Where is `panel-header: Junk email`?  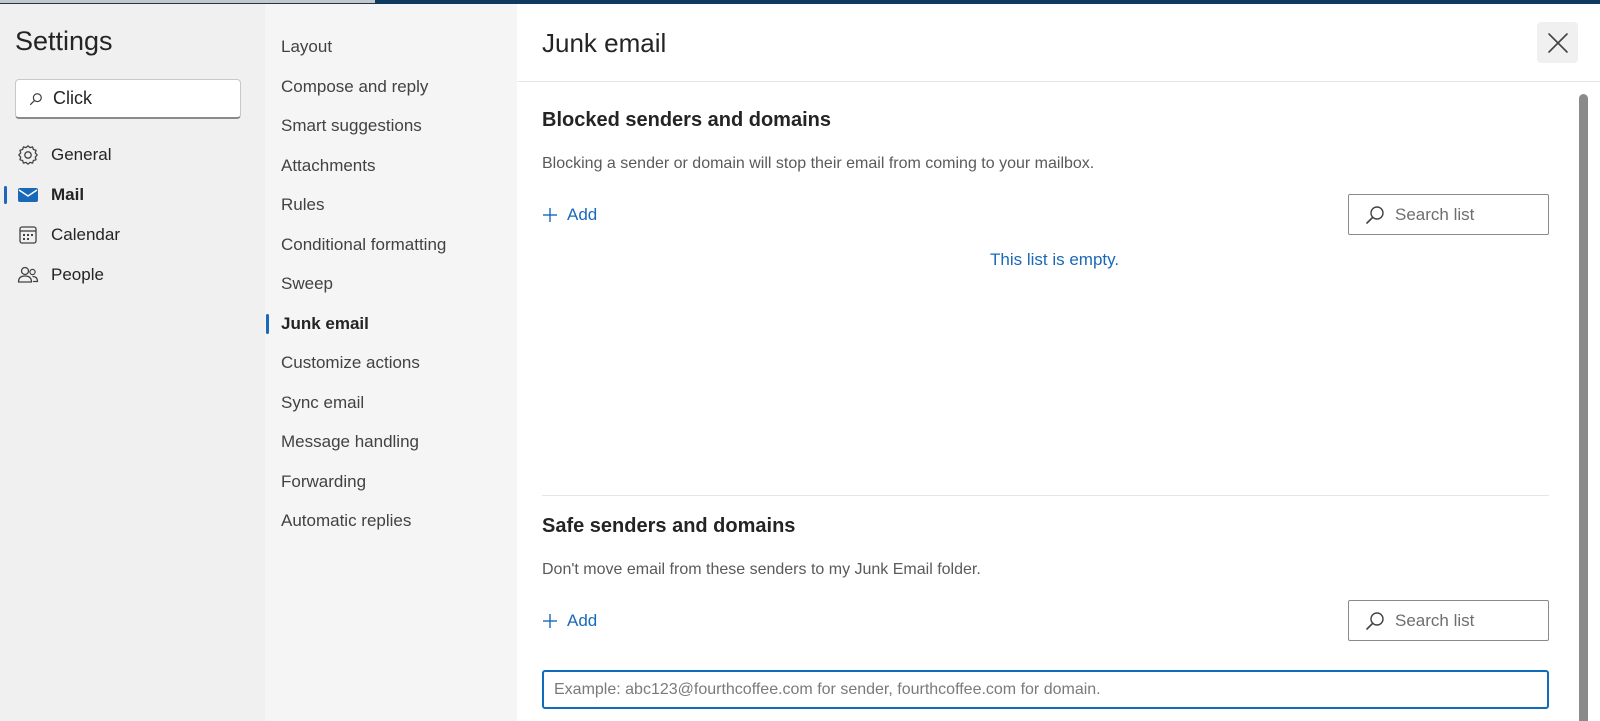
panel-header: Junk email is located at coordinates (1058, 43).